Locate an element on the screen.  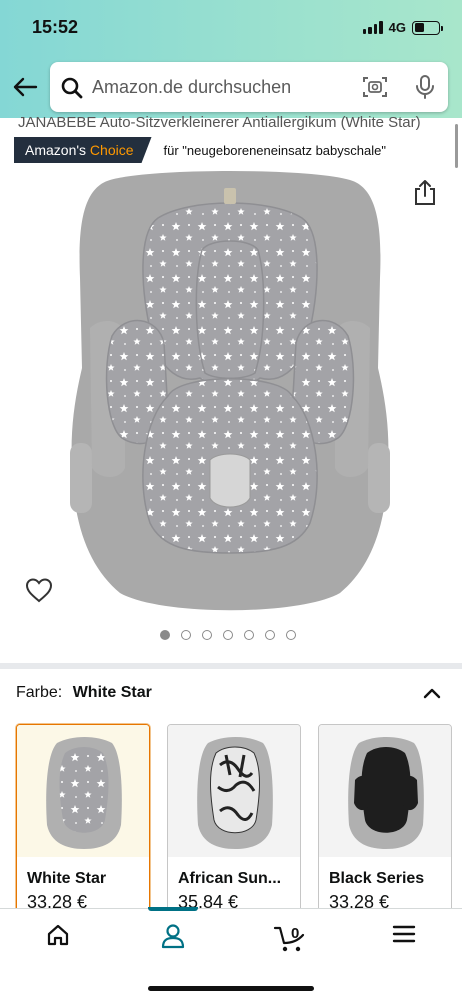
variant-header: Farbe: White Star is located at coordinates (231, 696).